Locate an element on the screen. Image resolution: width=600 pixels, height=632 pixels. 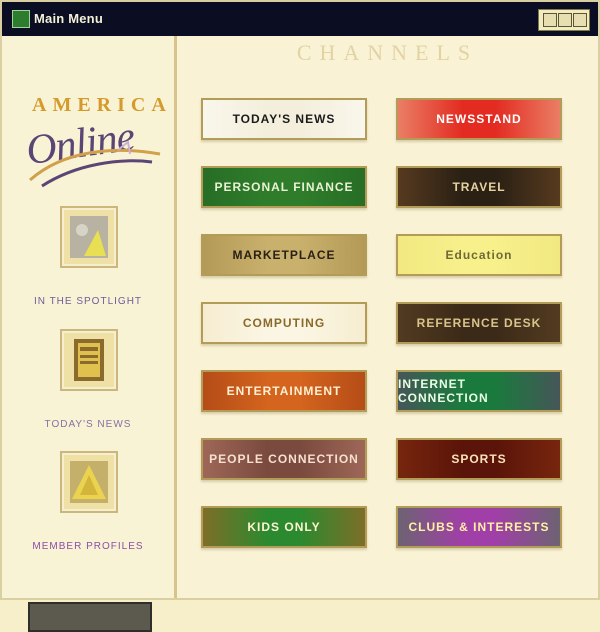
channel-tile: PEOPLE CONNECTION is located at coordinates (284, 459).